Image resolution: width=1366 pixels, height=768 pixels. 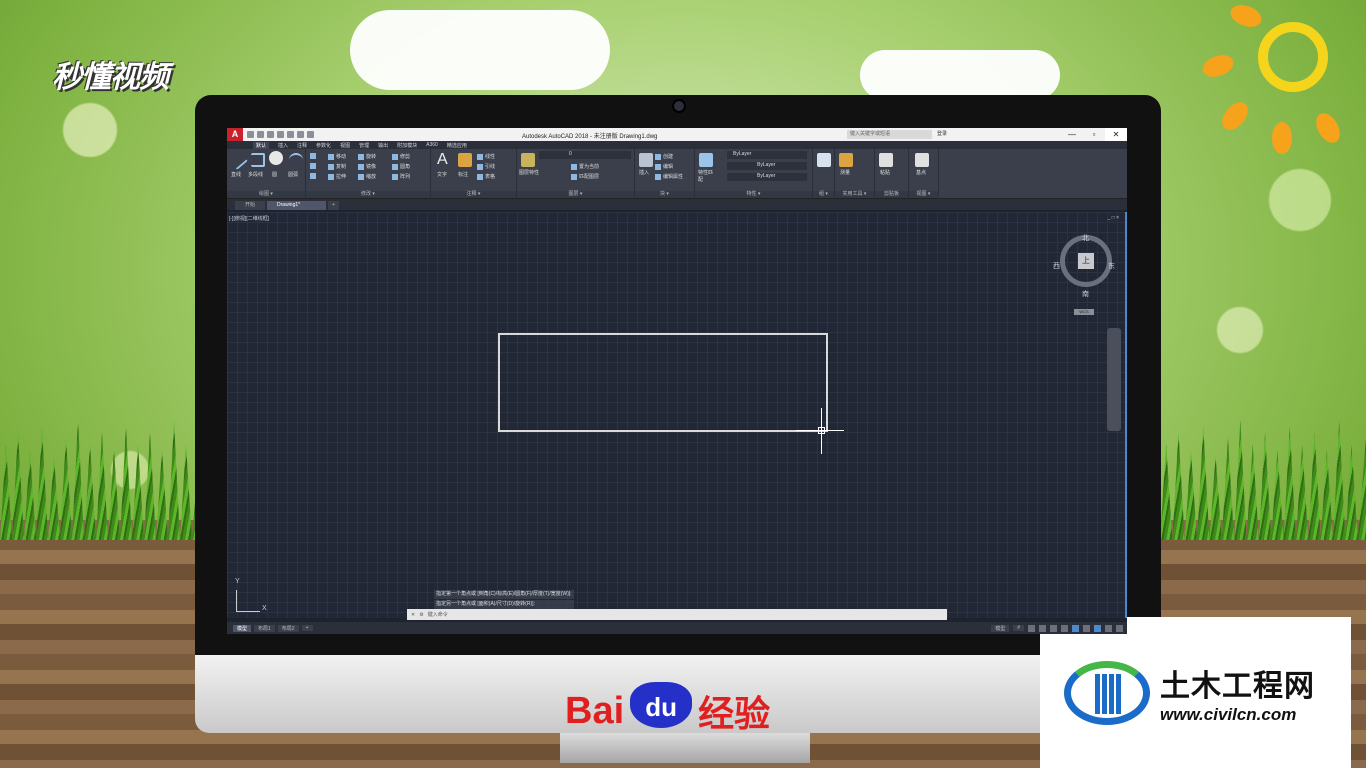 What do you see at coordinates (669, 176) in the screenshot?
I see `edit-attr-tool: 编辑属性` at bounding box center [669, 176].